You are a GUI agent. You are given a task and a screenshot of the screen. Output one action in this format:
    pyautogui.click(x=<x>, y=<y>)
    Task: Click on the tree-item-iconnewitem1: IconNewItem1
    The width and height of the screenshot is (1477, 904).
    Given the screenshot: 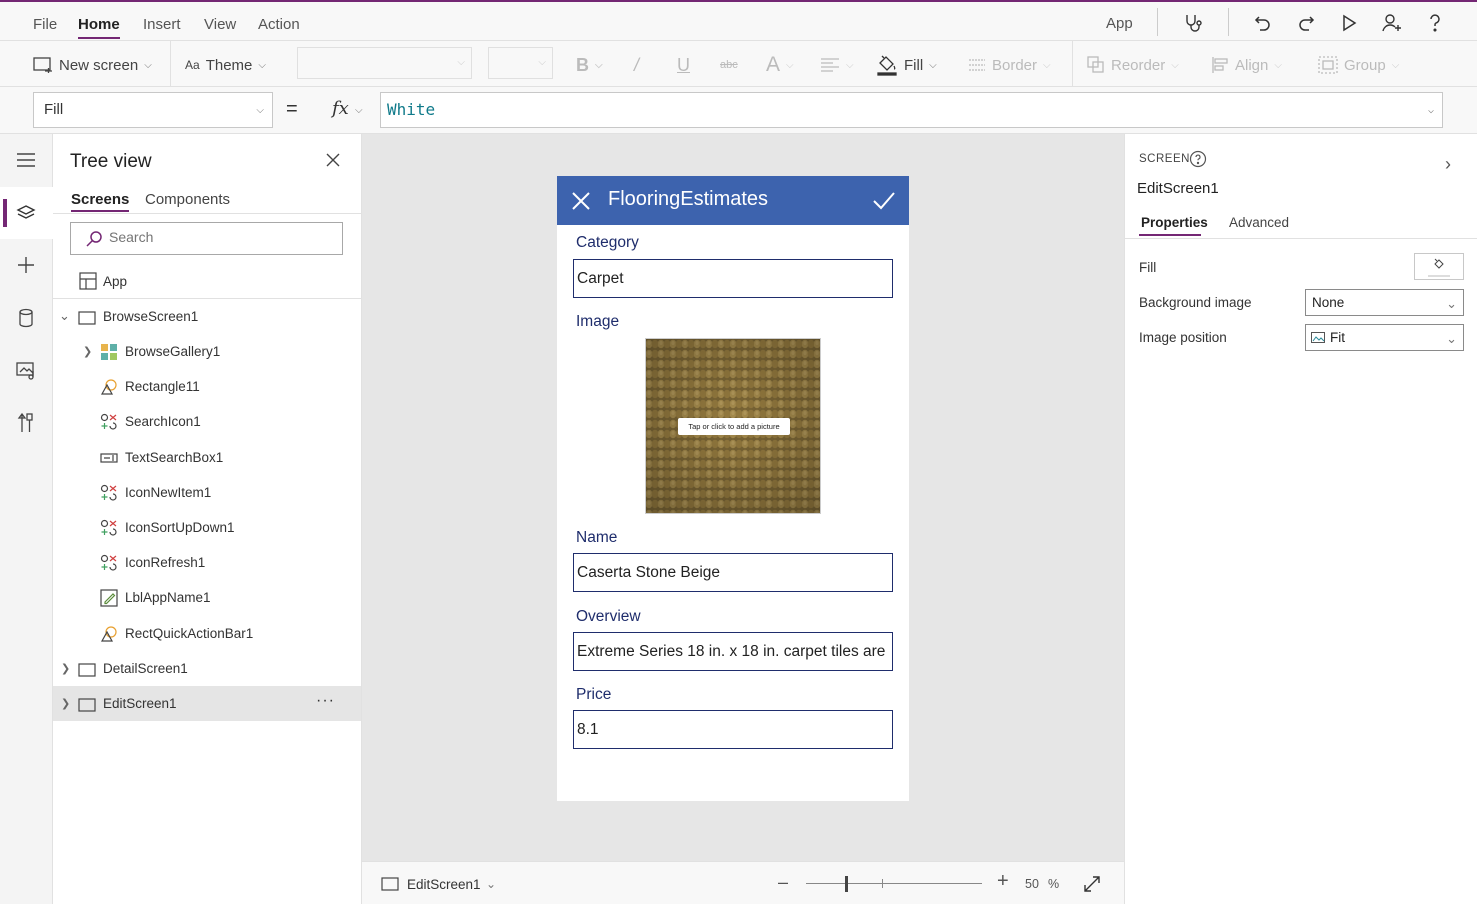 What is the action you would take?
    pyautogui.click(x=207, y=492)
    